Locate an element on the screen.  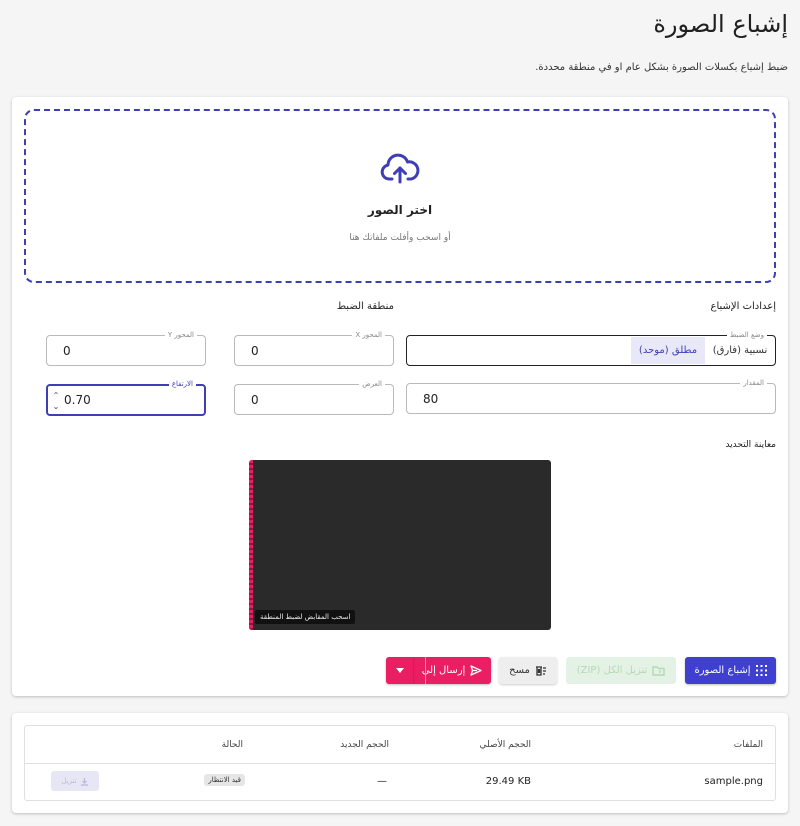
saturate-button: إشباع الصورة is located at coordinates (730, 670).